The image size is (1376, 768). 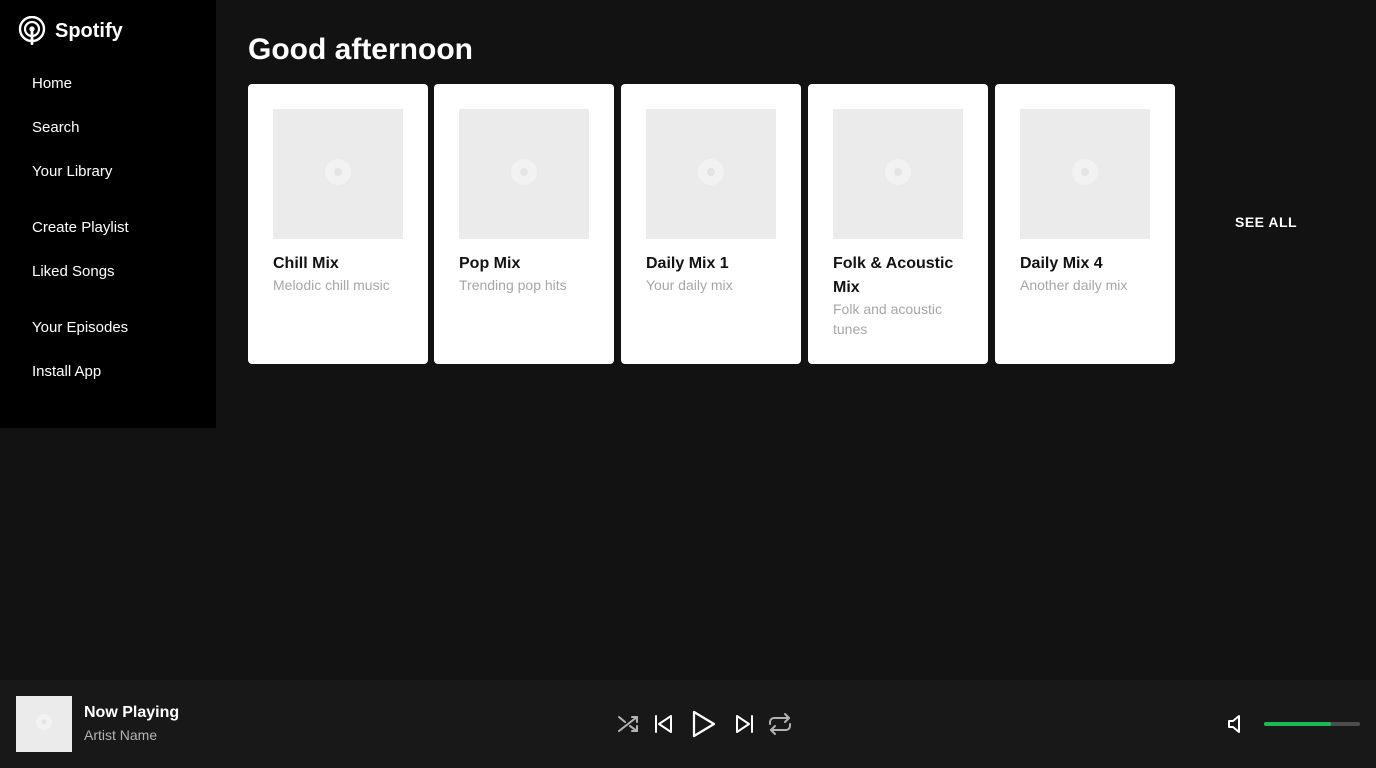 I want to click on next-icon, so click(x=744, y=726).